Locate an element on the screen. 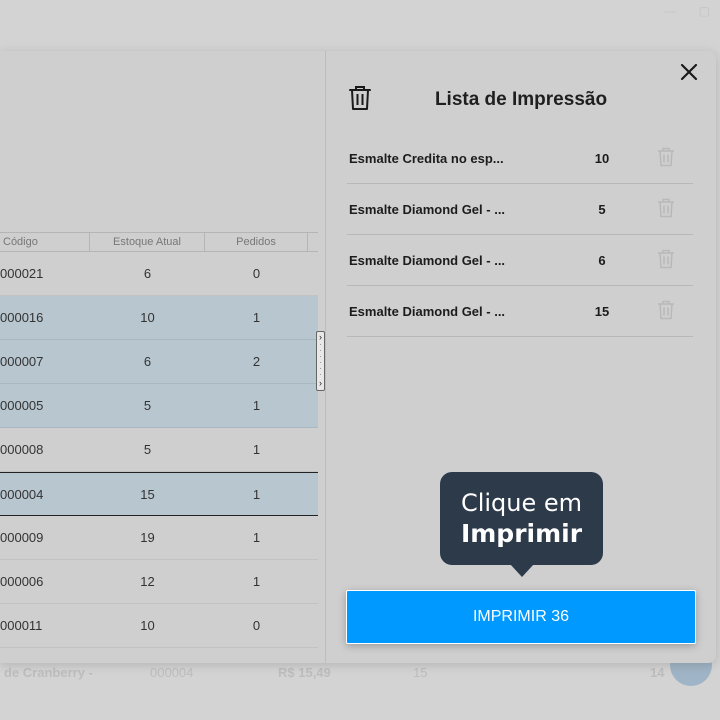 The height and width of the screenshot is (720, 720). cell-code: 000009 is located at coordinates (22, 537).